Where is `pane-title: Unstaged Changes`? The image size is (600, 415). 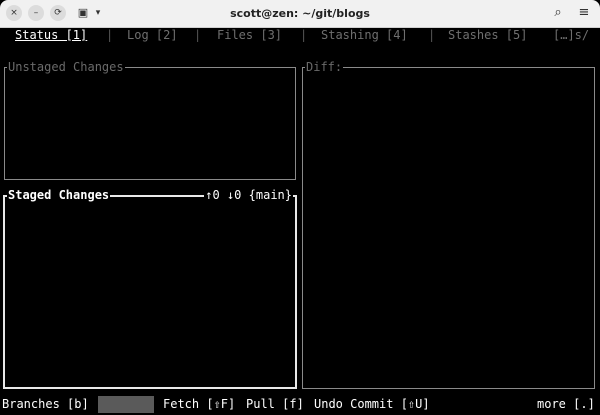
pane-title: Unstaged Changes is located at coordinates (66, 67).